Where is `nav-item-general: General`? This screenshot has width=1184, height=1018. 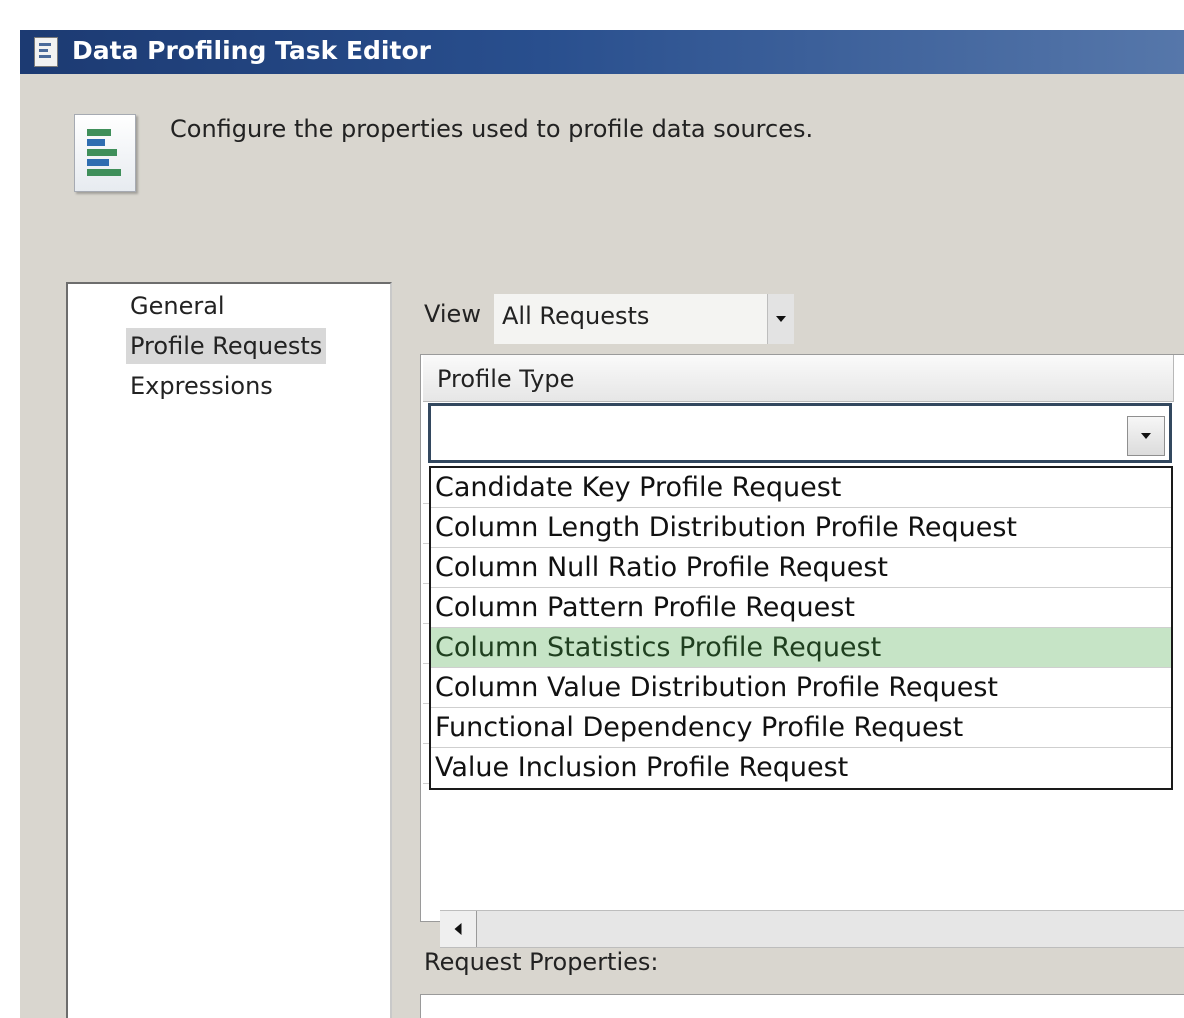
nav-item-general: General is located at coordinates (177, 306).